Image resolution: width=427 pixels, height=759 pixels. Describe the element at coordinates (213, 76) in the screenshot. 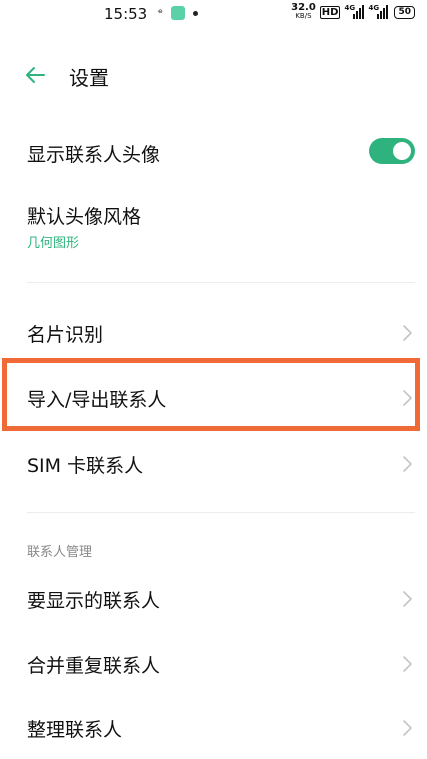

I see `header: 设置` at that location.